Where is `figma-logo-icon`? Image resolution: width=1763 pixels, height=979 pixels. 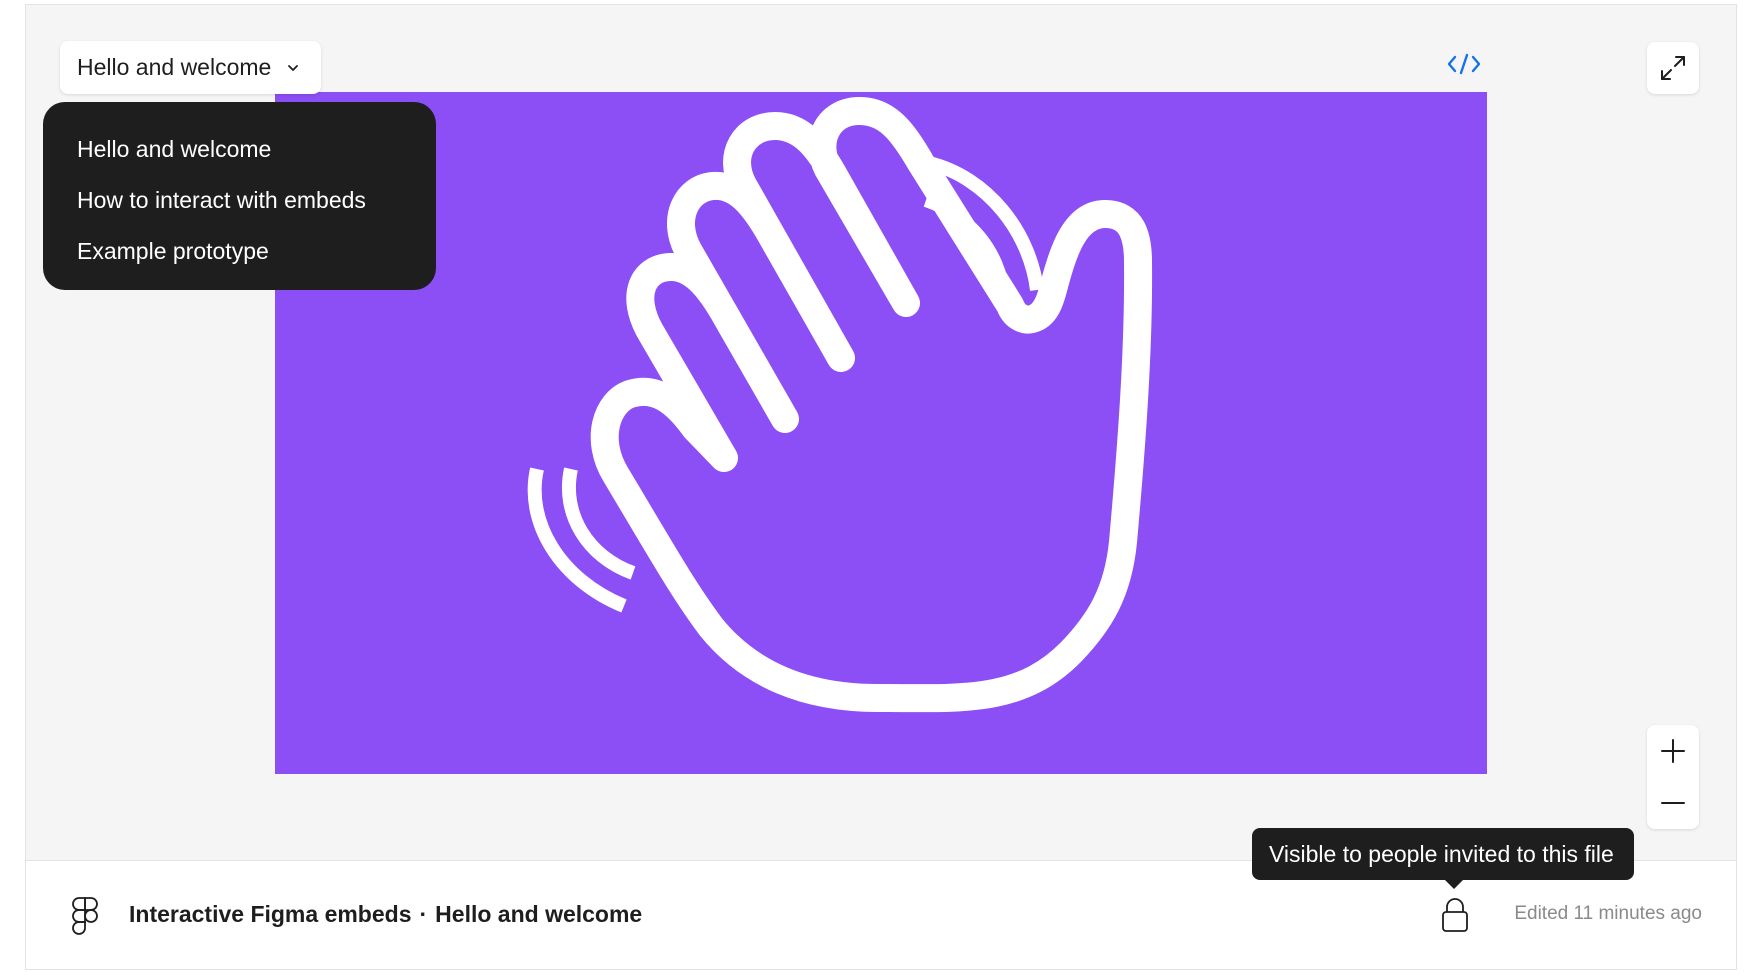 figma-logo-icon is located at coordinates (85, 916).